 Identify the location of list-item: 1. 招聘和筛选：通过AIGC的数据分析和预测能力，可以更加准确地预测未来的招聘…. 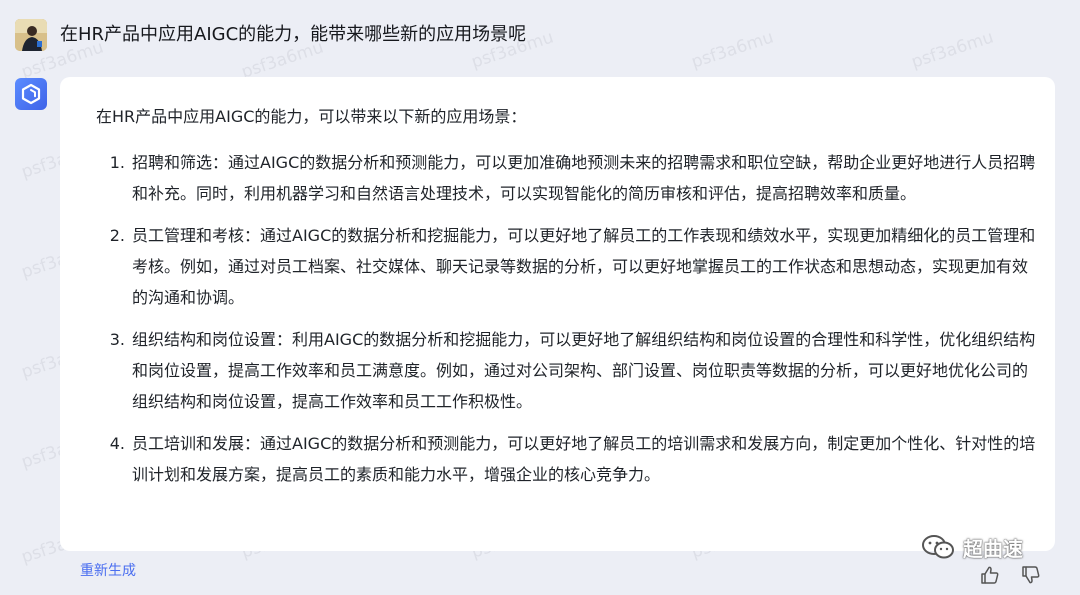
(571, 178).